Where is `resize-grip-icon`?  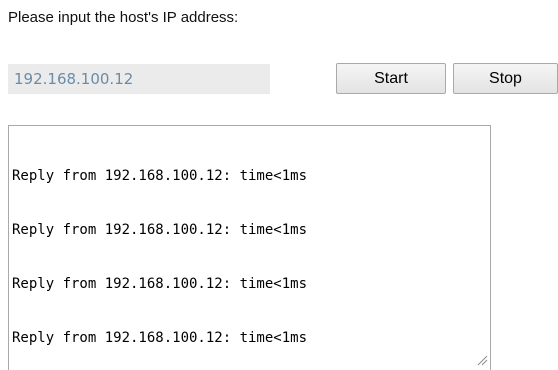 resize-grip-icon is located at coordinates (482, 360).